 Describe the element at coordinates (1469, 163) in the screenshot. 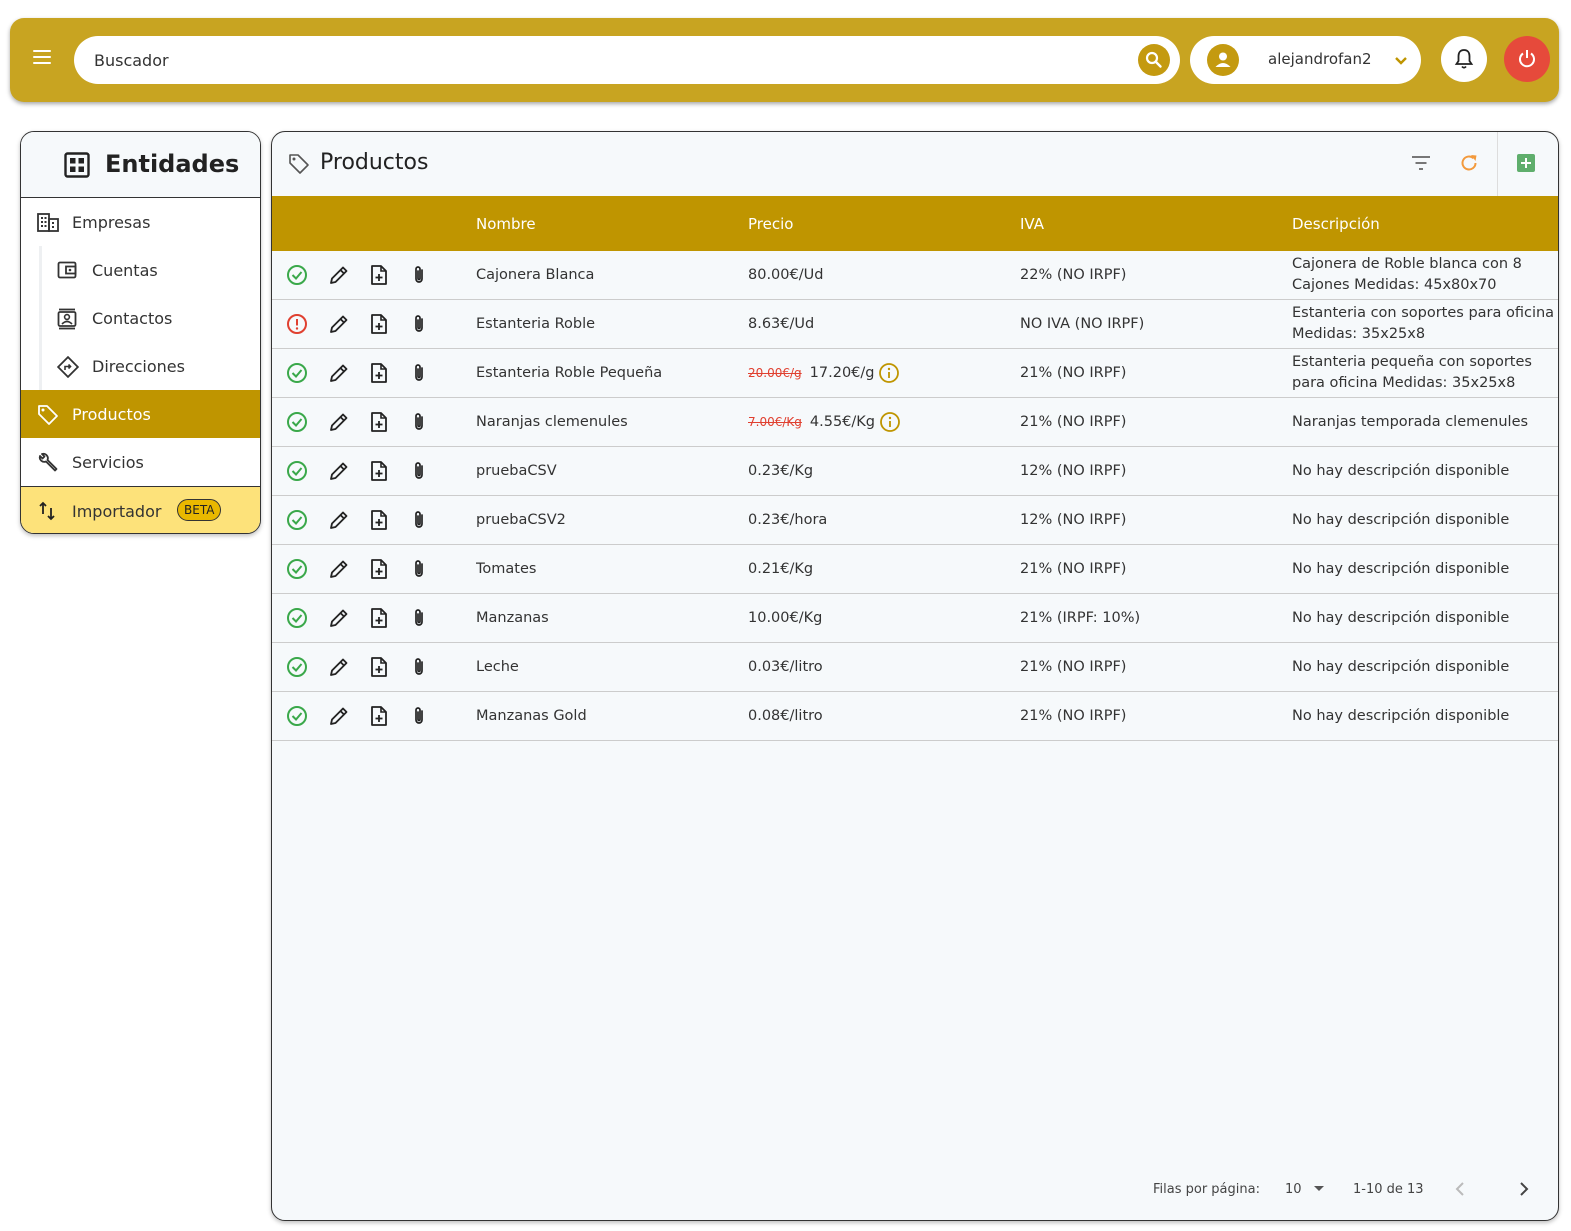

I see `refresh-icon` at that location.